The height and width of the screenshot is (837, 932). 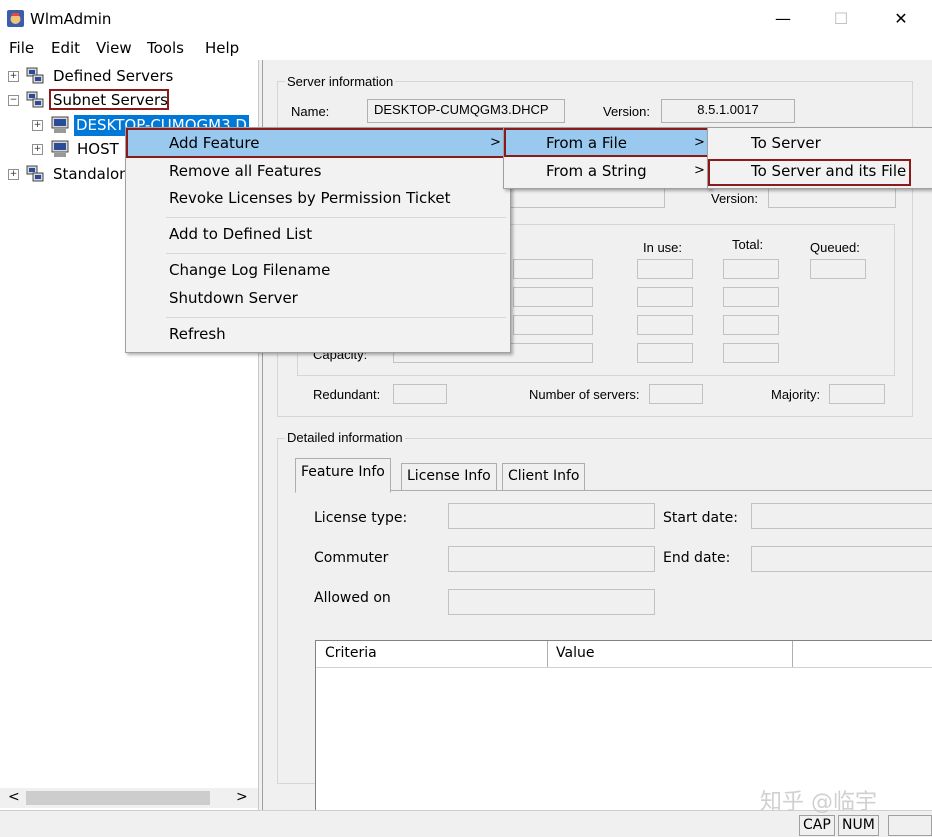 I want to click on menu-item-remove-all-features: Remove all Features, so click(x=317, y=171).